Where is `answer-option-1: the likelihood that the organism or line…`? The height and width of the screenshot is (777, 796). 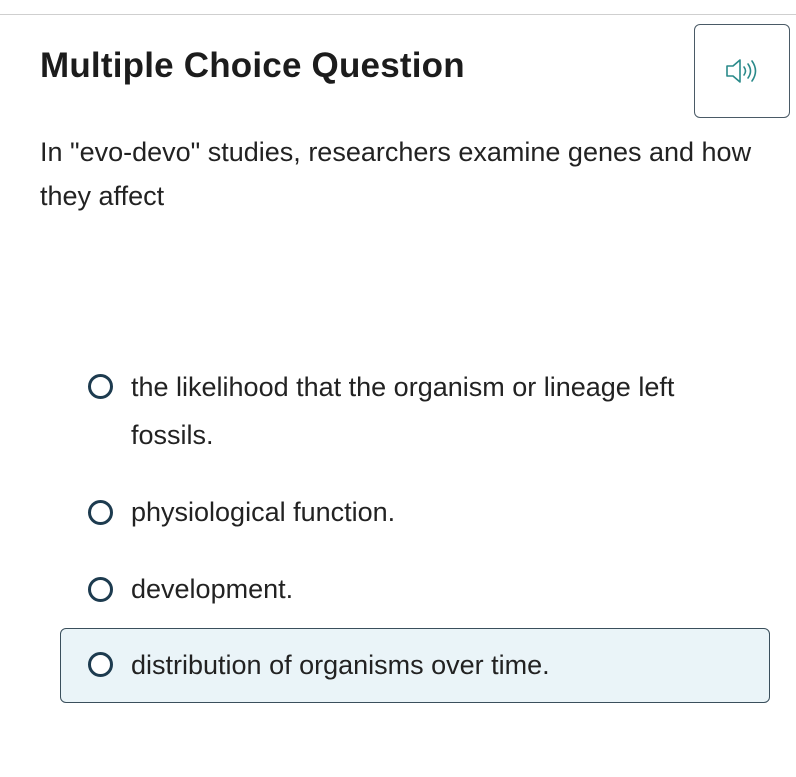
answer-option-1: the likelihood that the organism or line… is located at coordinates (415, 410).